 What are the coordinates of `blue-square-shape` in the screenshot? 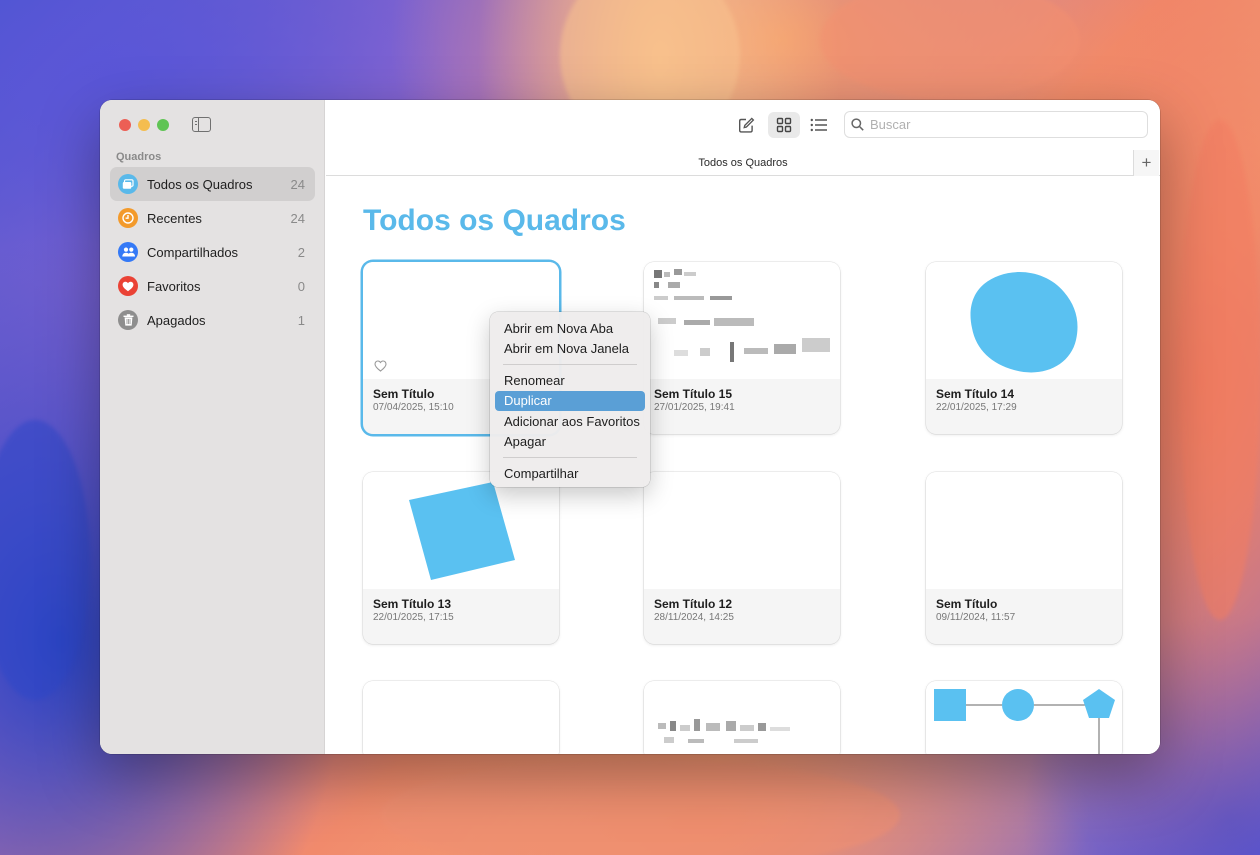 It's located at (462, 531).